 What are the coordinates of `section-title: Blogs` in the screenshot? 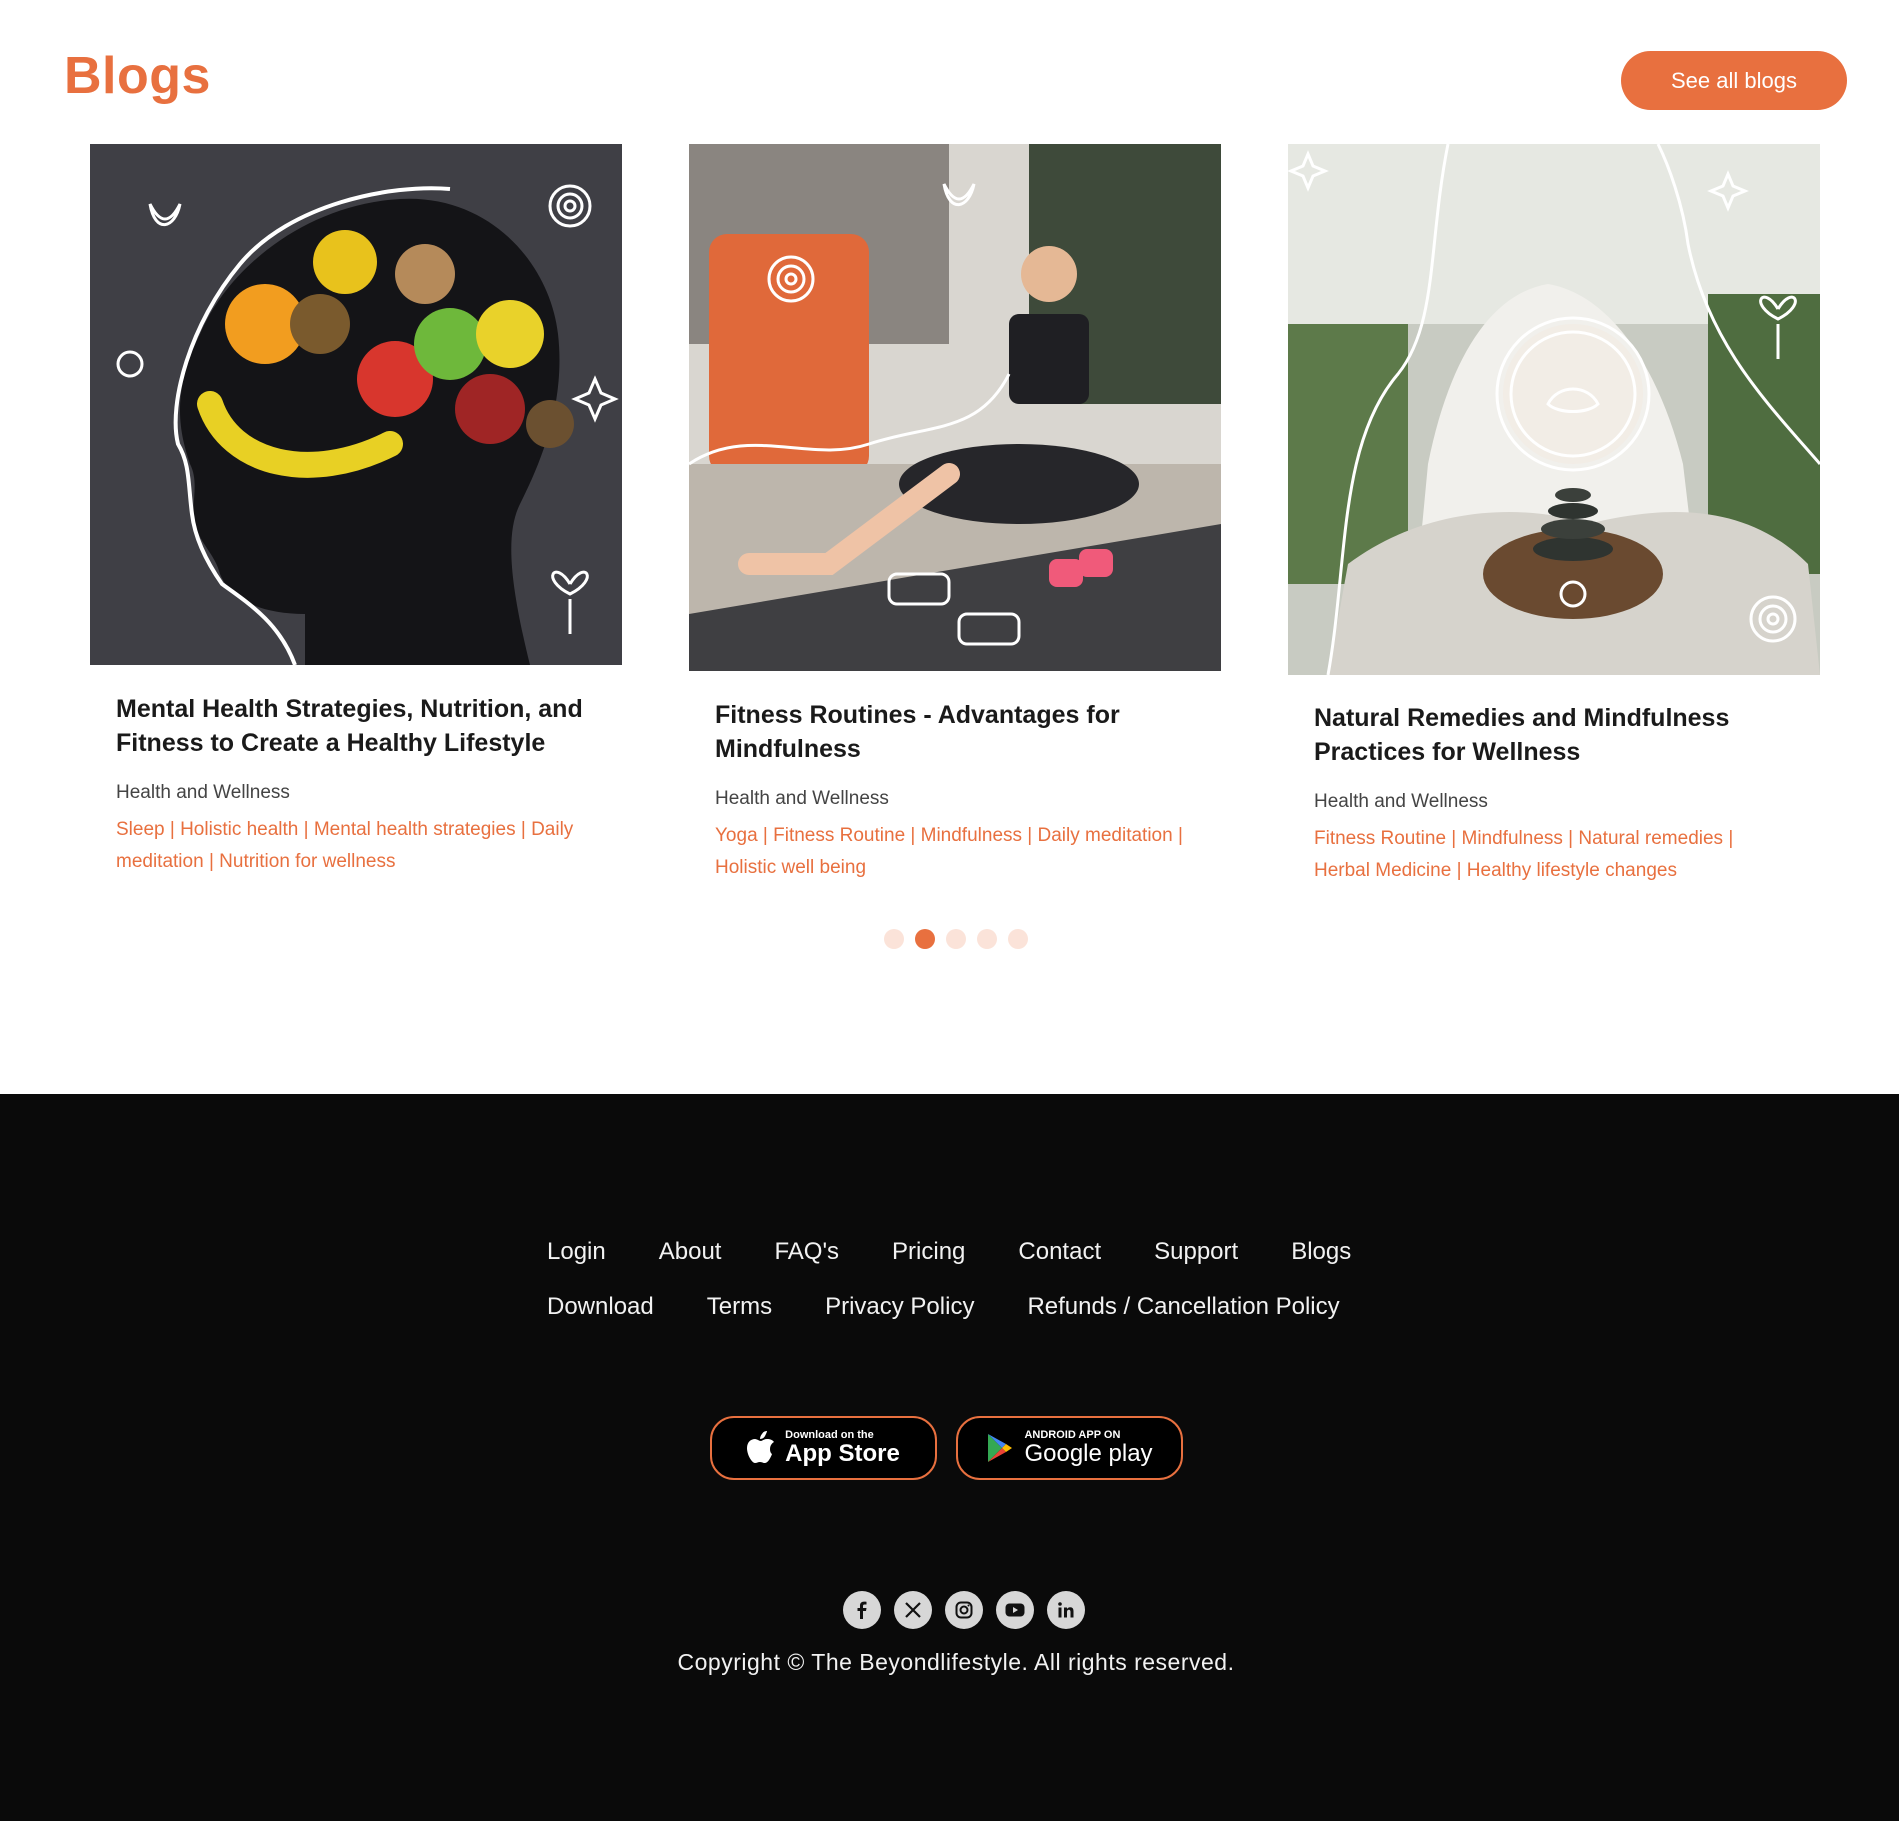 It's located at (137, 76).